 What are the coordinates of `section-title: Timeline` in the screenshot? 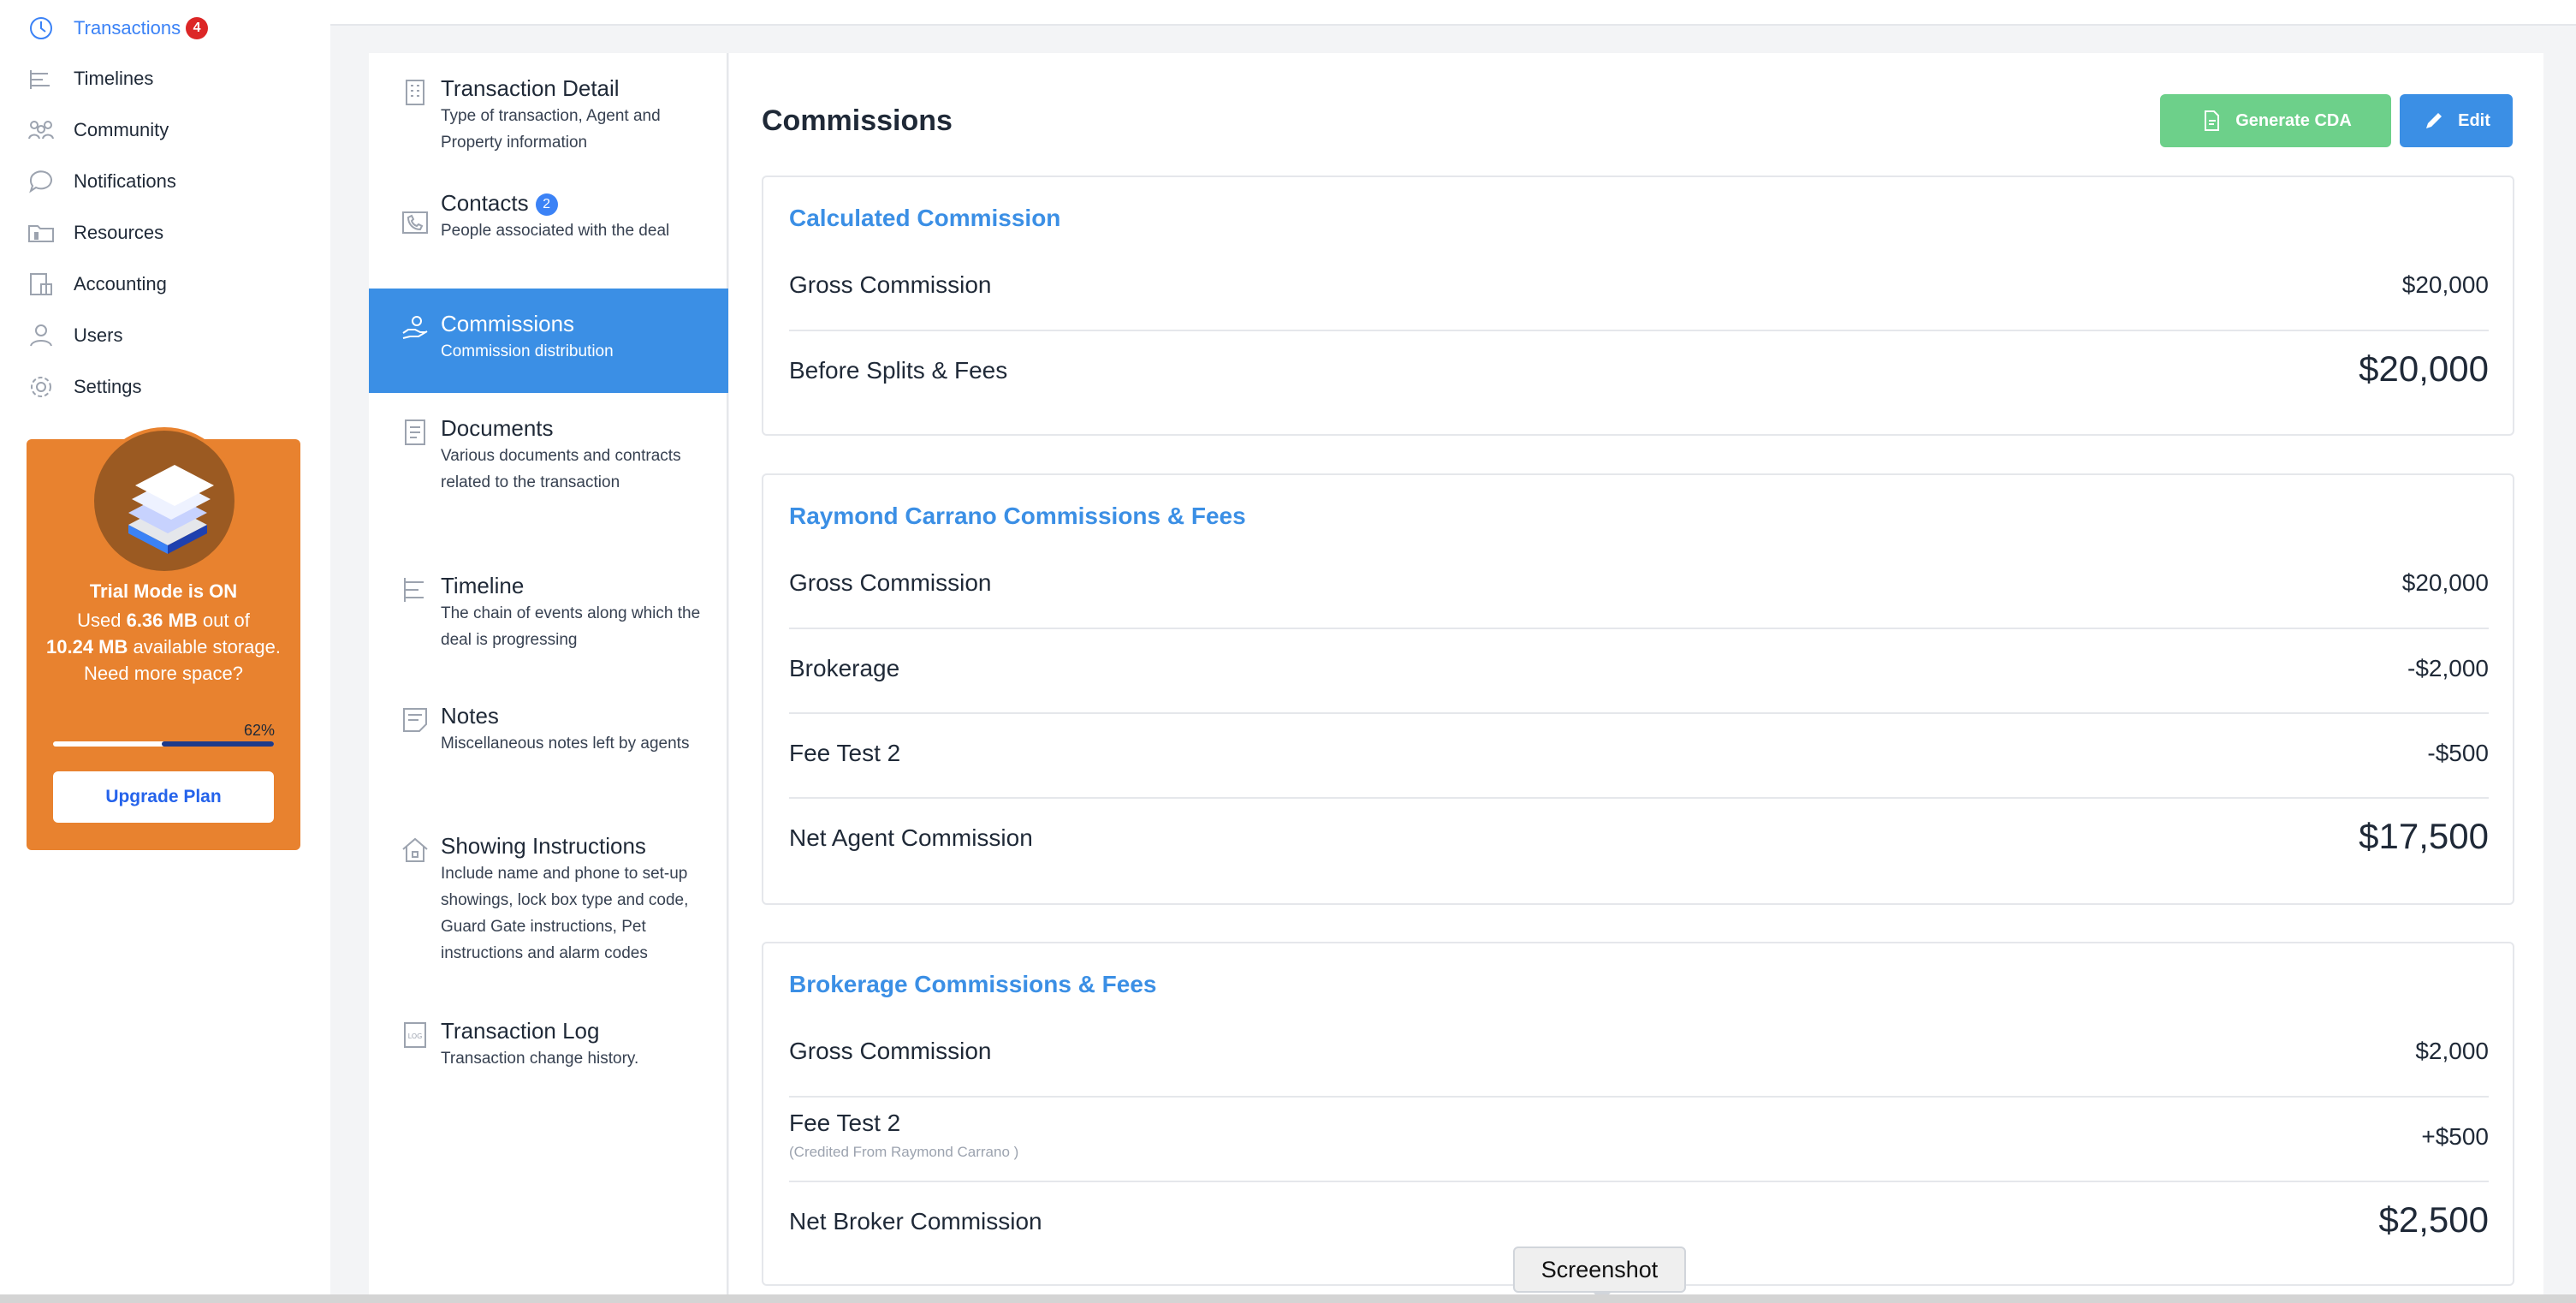 It's located at (483, 585).